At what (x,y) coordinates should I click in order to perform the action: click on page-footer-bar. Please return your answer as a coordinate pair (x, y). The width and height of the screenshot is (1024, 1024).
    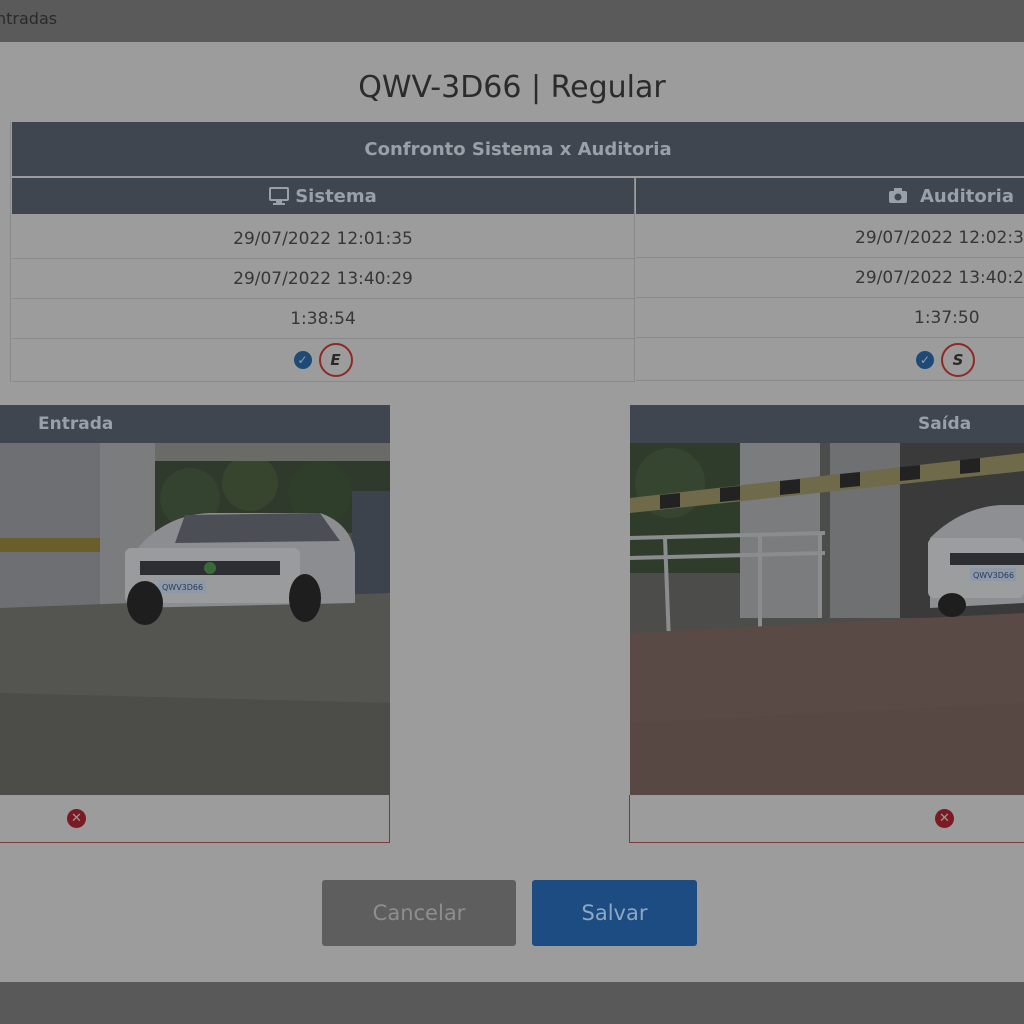
    Looking at the image, I should click on (512, 1003).